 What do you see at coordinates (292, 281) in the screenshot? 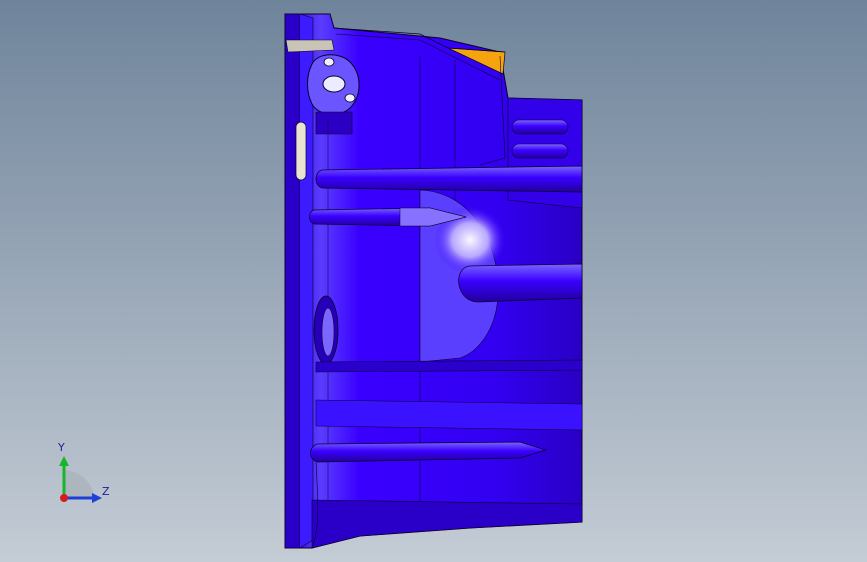
I see `flange-face` at bounding box center [292, 281].